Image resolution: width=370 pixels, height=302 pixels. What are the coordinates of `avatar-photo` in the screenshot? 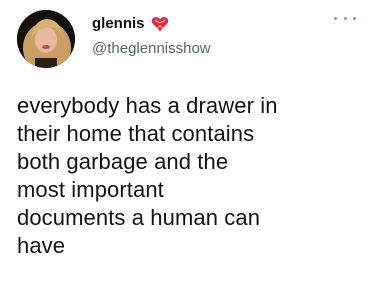 It's located at (46, 39).